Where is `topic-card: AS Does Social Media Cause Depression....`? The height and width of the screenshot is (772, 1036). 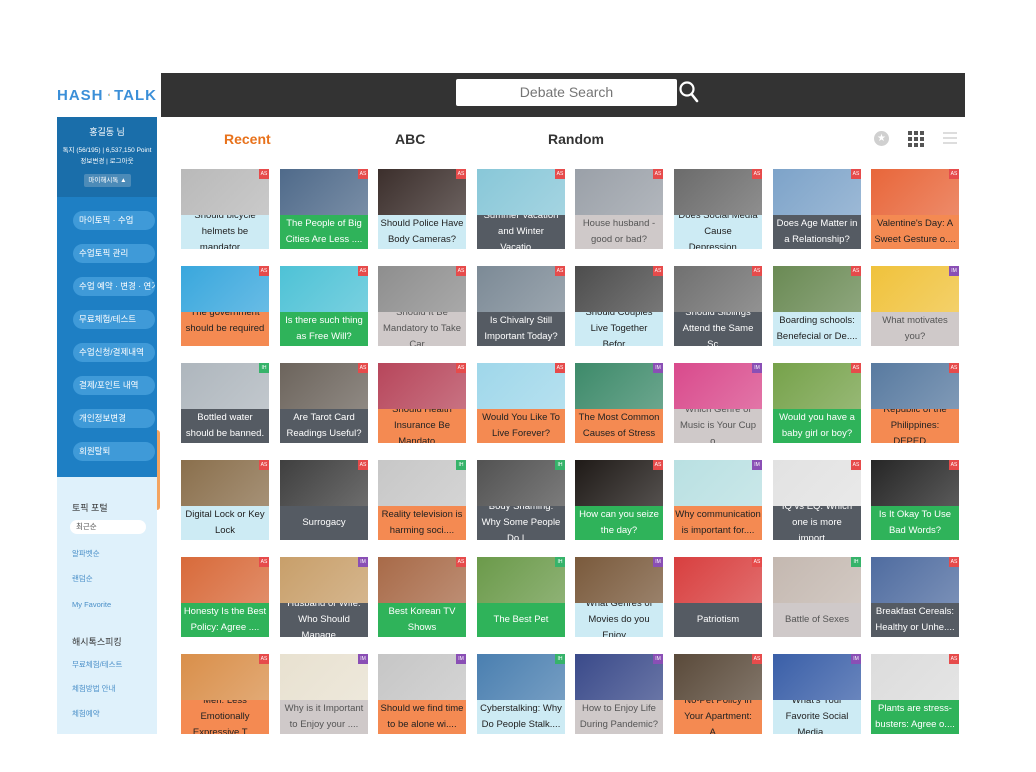
topic-card: AS Does Social Media Cause Depression.... is located at coordinates (718, 209).